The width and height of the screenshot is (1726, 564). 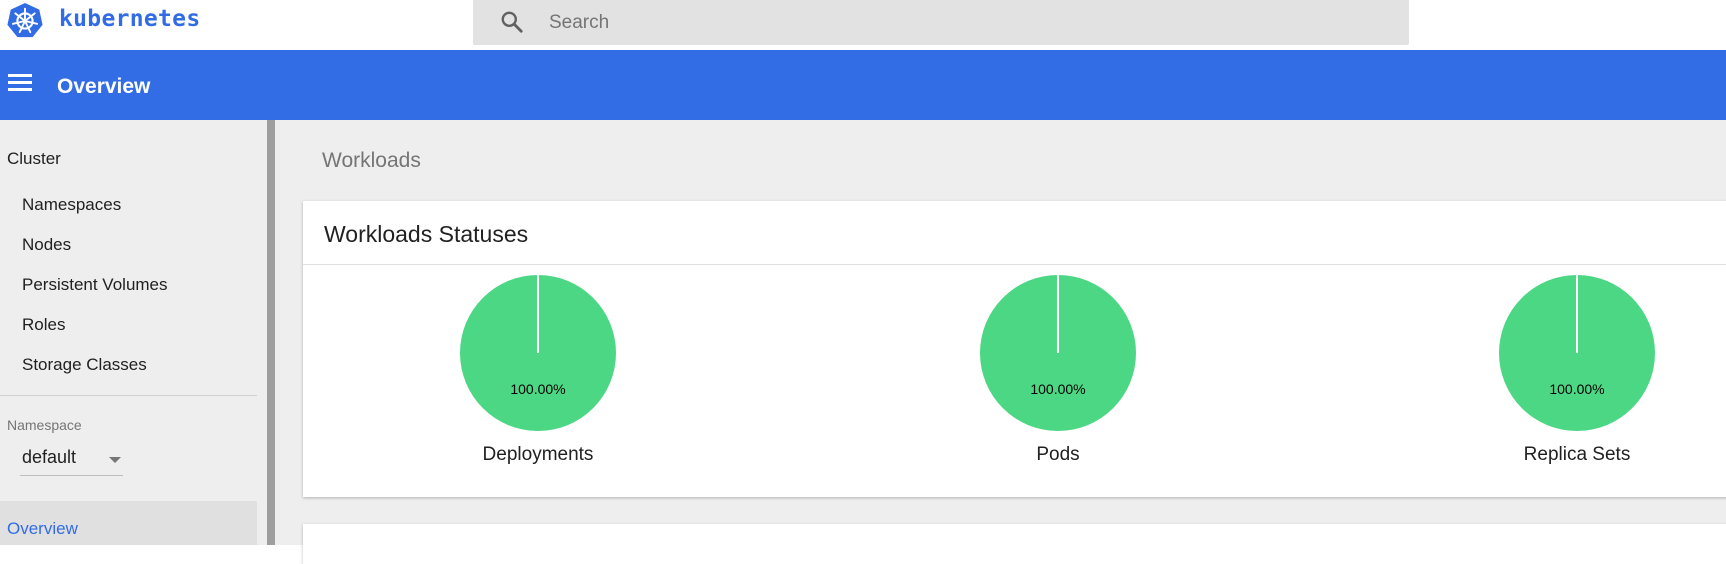 What do you see at coordinates (1058, 353) in the screenshot?
I see `pods-pie-svg` at bounding box center [1058, 353].